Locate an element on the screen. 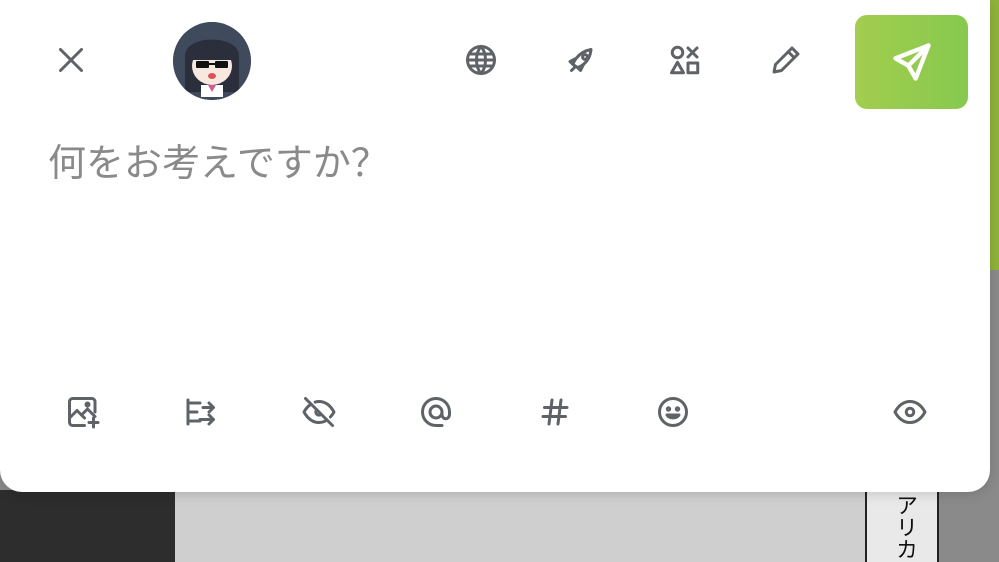  avatar-image is located at coordinates (212, 61).